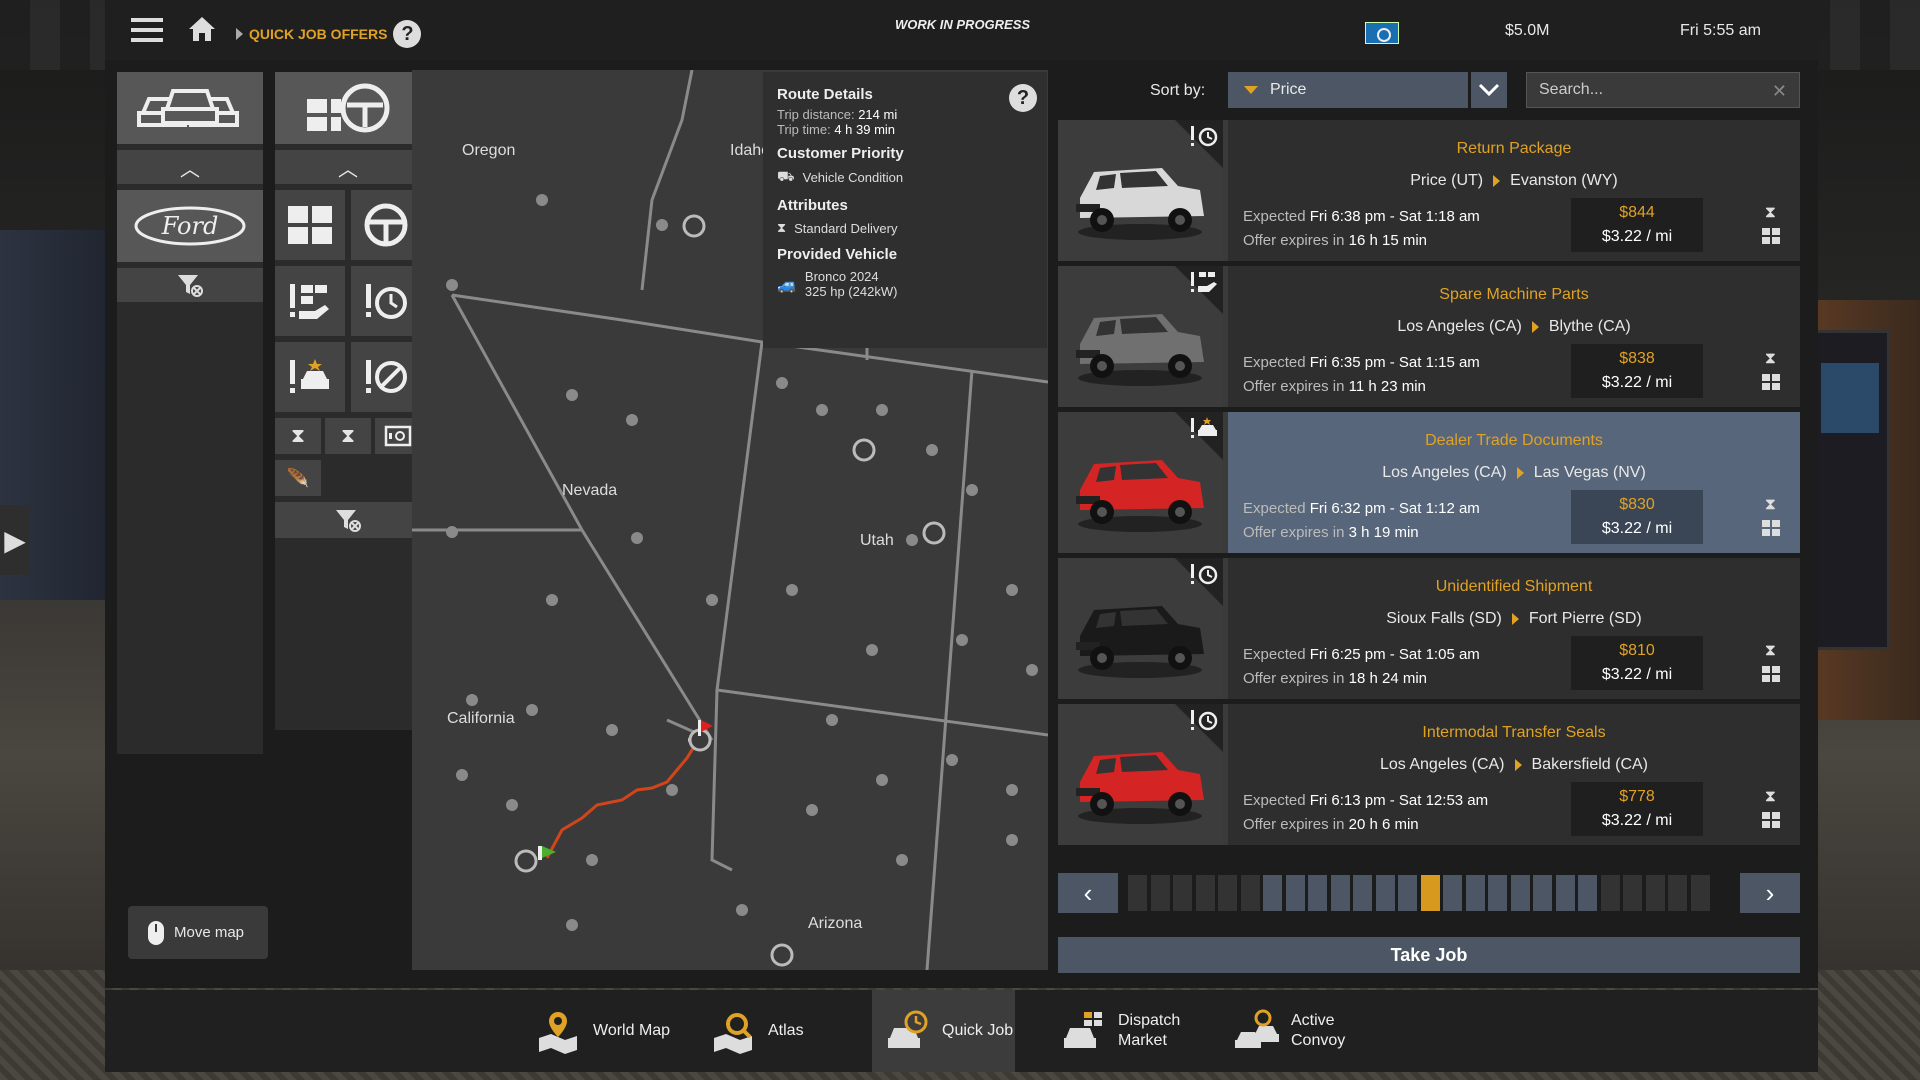 Image resolution: width=1920 pixels, height=1080 pixels. I want to click on sort-select: Price, so click(1348, 90).